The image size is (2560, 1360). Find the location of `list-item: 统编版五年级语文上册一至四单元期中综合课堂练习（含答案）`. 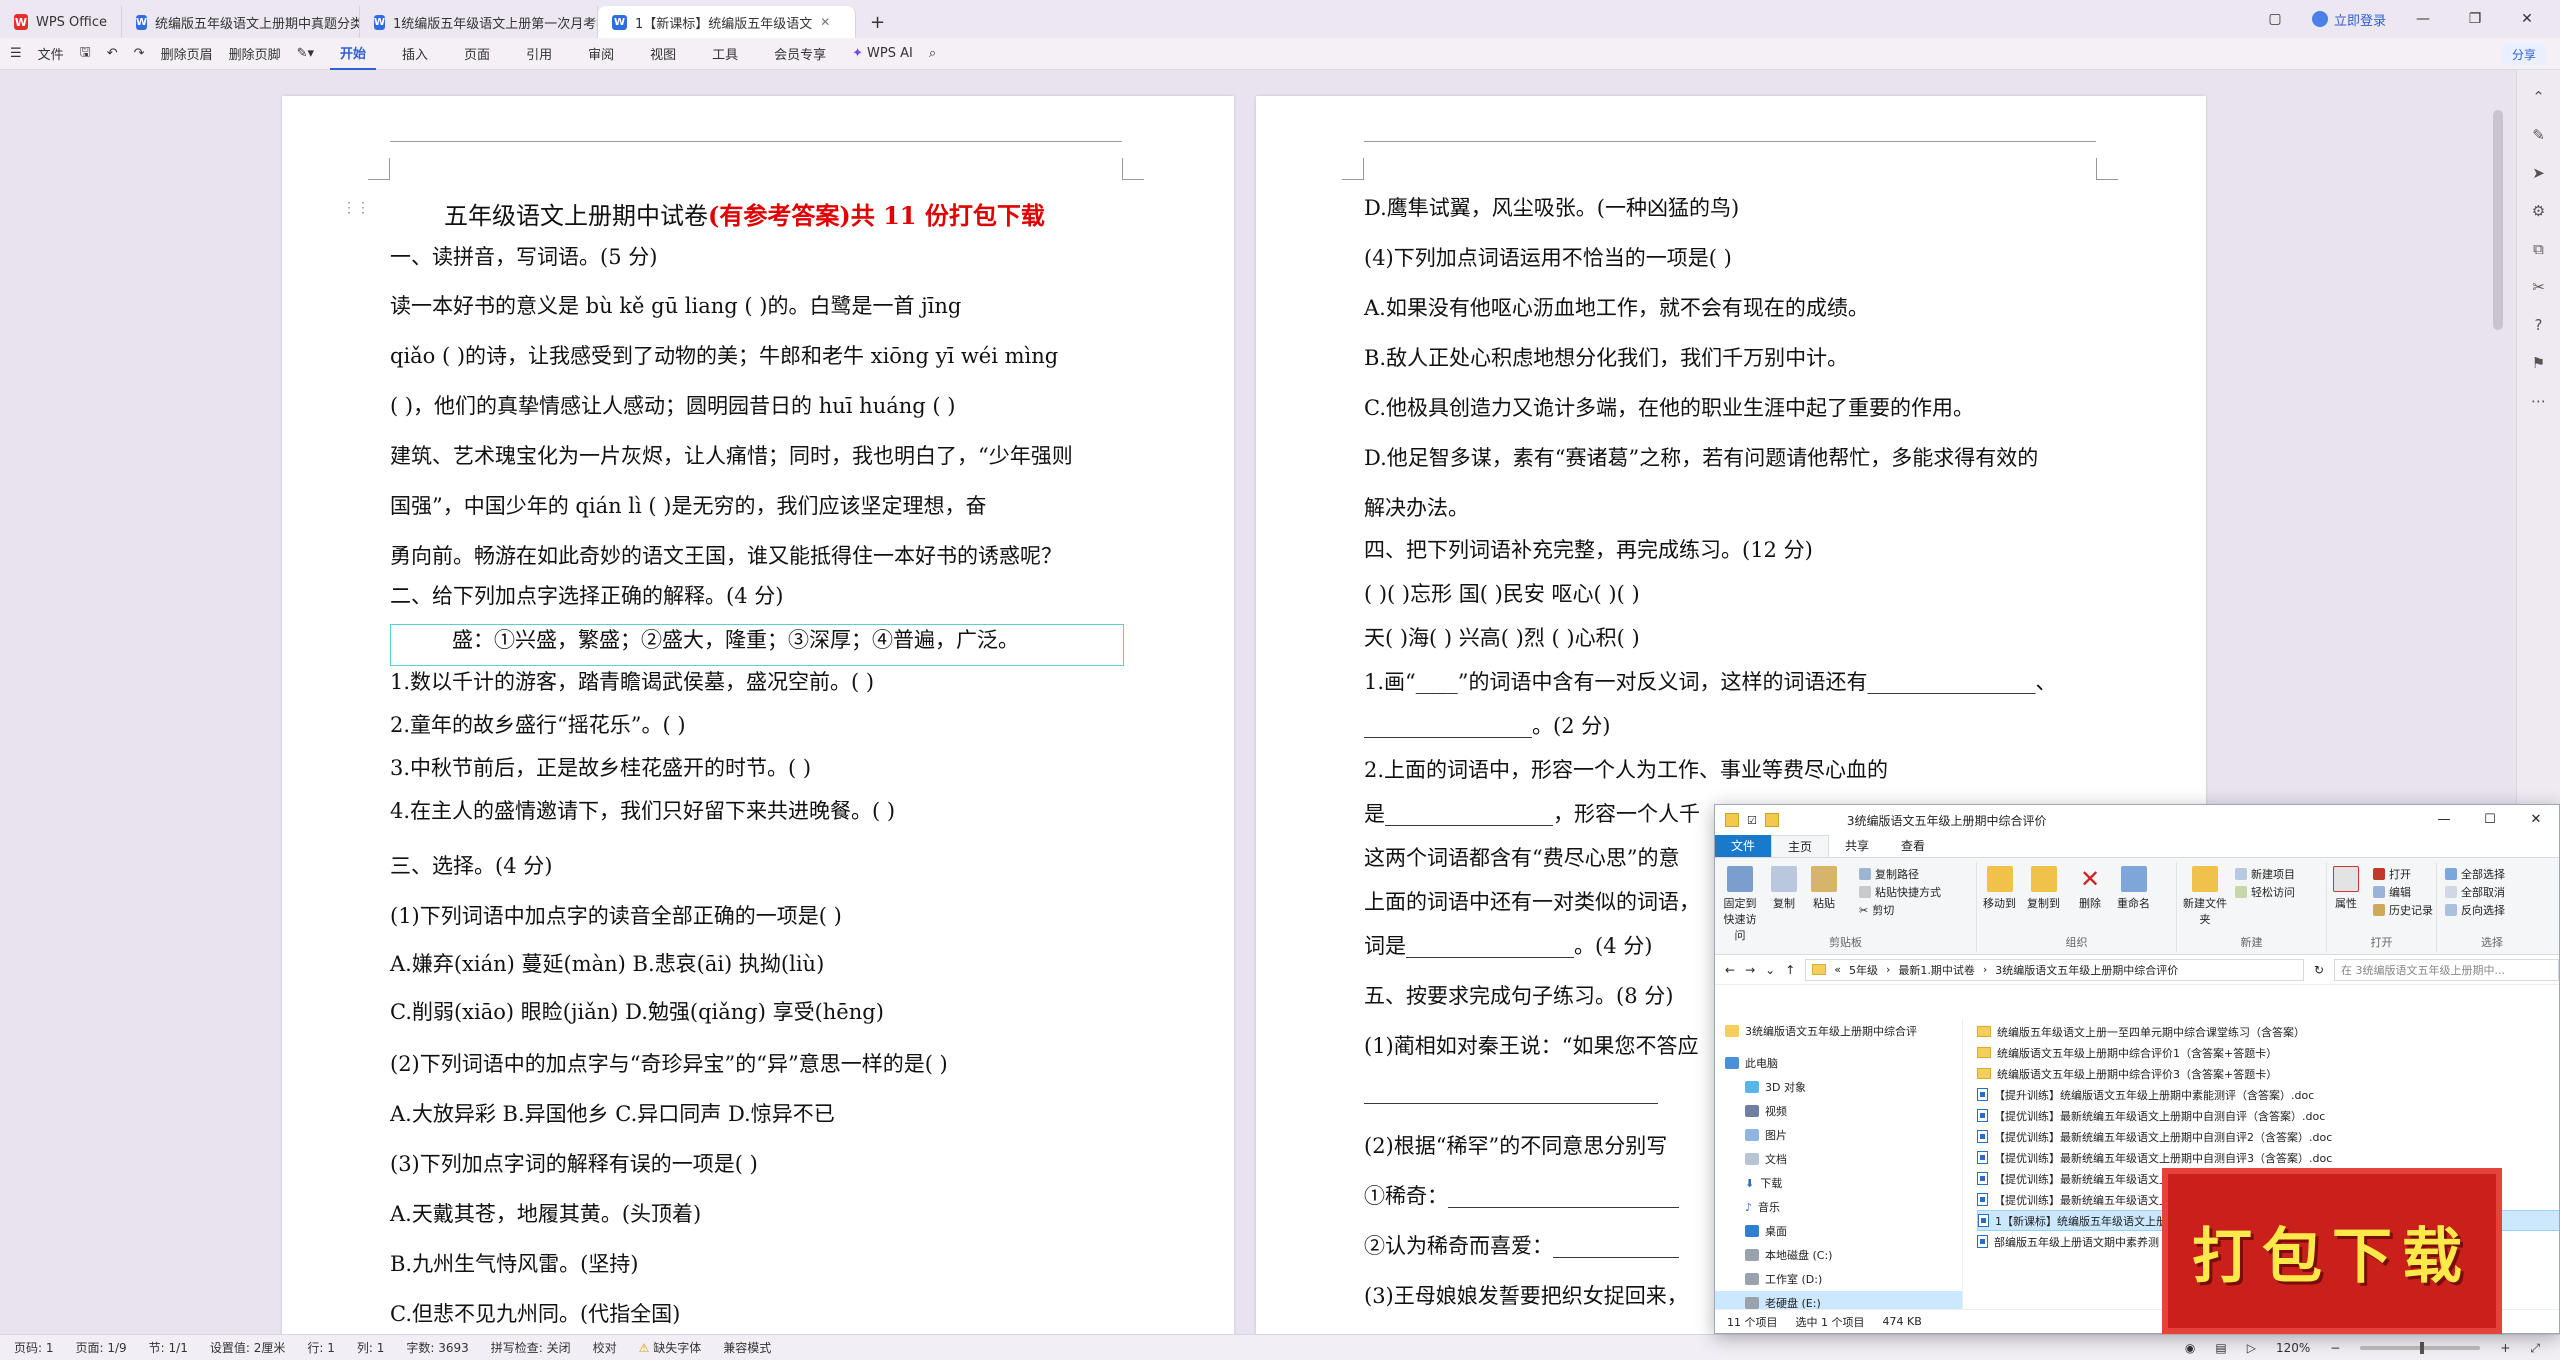

list-item: 统编版五年级语文上册一至四单元期中综合课堂练习（含答案） is located at coordinates (2268, 1031).